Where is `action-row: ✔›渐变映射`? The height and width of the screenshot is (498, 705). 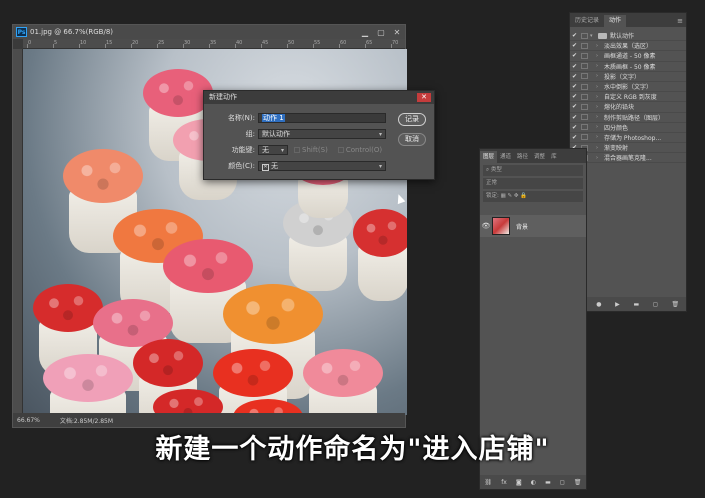
action-row: ✔›渐变映射 is located at coordinates (628, 148).